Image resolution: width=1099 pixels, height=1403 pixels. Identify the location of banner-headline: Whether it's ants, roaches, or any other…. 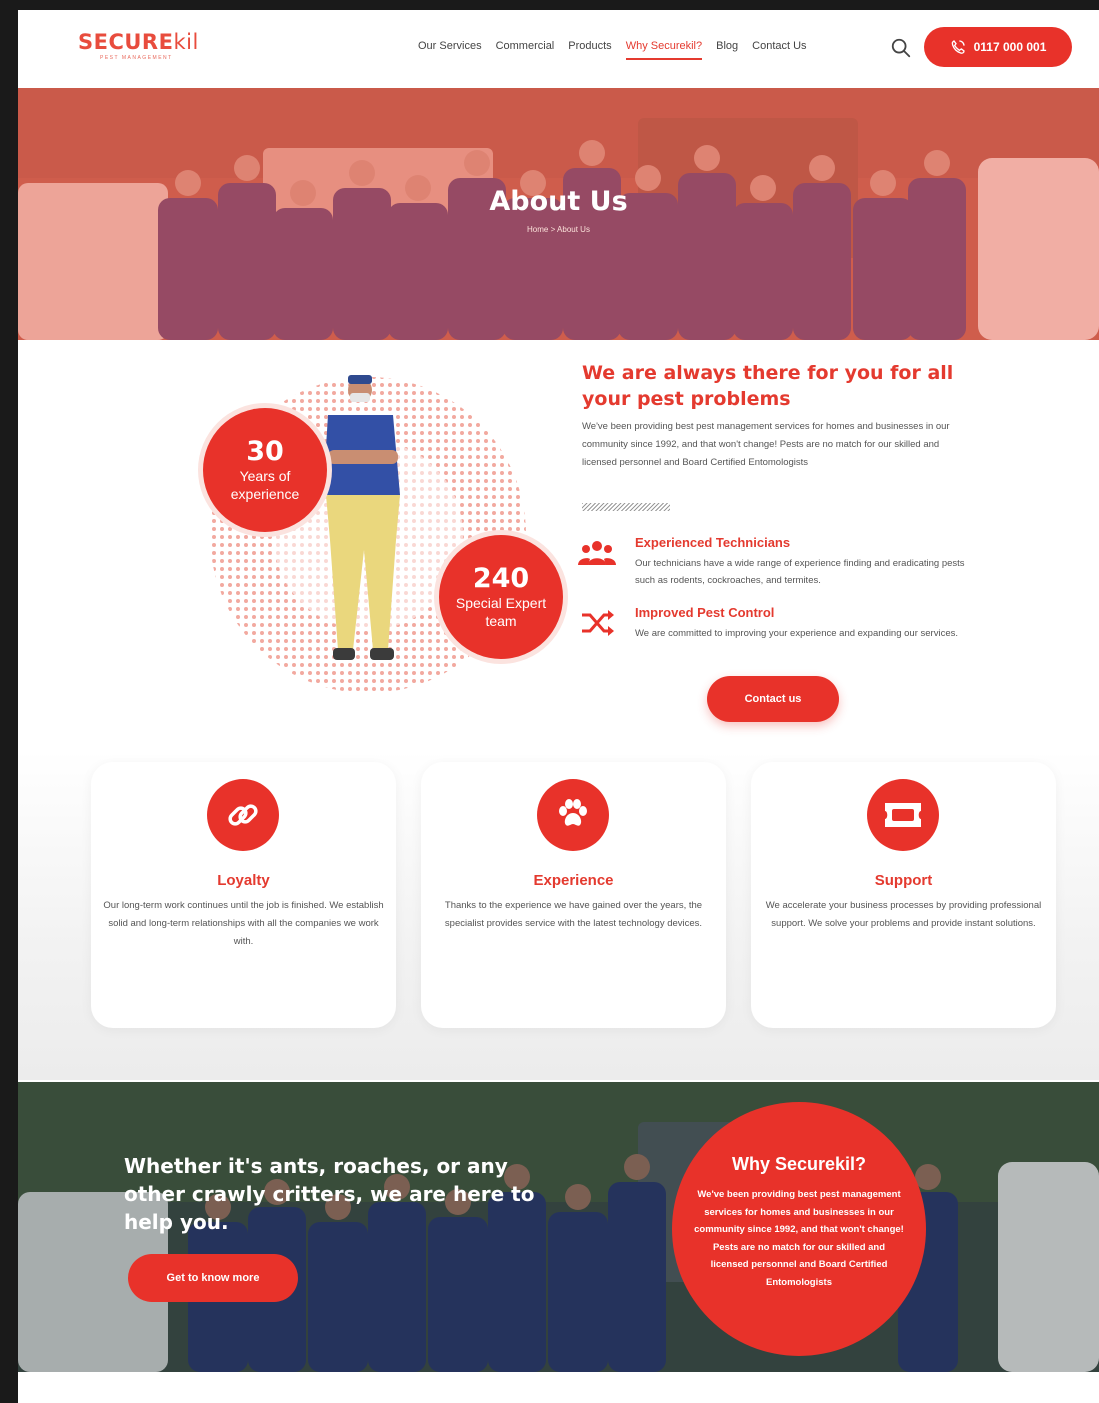
(329, 1194).